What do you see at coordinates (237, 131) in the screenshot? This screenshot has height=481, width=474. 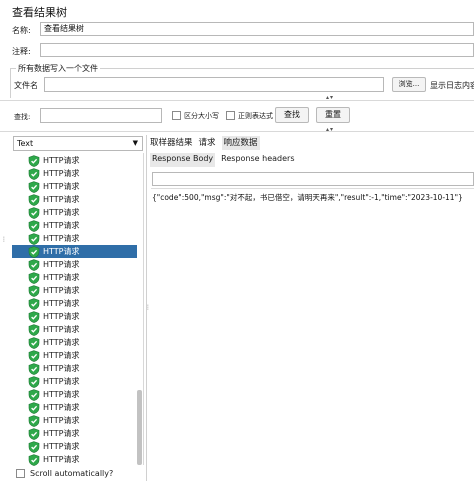 I see `divider-middle` at bounding box center [237, 131].